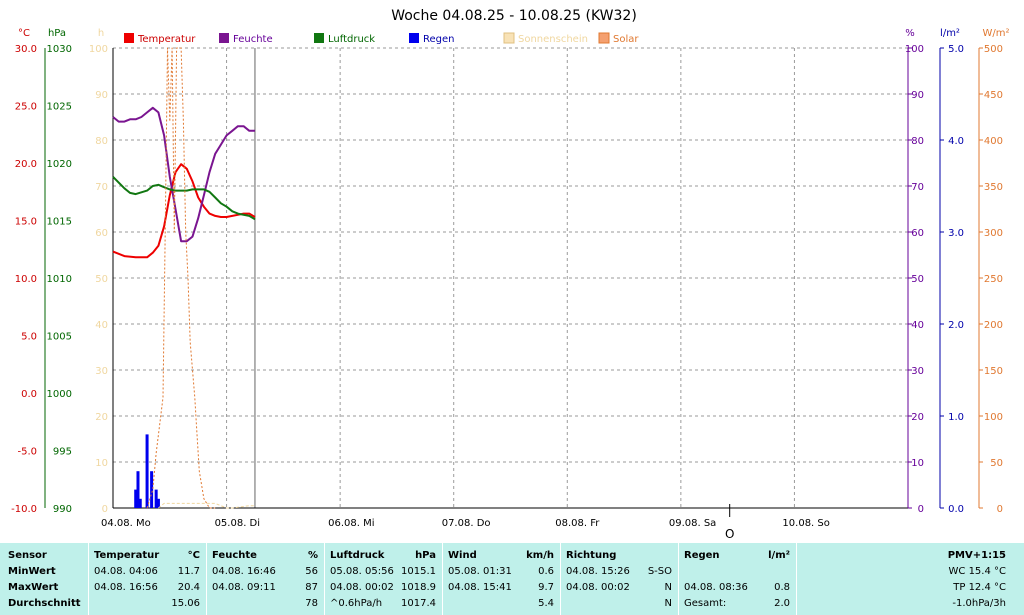  I want to click on pressure-axis-unit: hPa, so click(57, 33).